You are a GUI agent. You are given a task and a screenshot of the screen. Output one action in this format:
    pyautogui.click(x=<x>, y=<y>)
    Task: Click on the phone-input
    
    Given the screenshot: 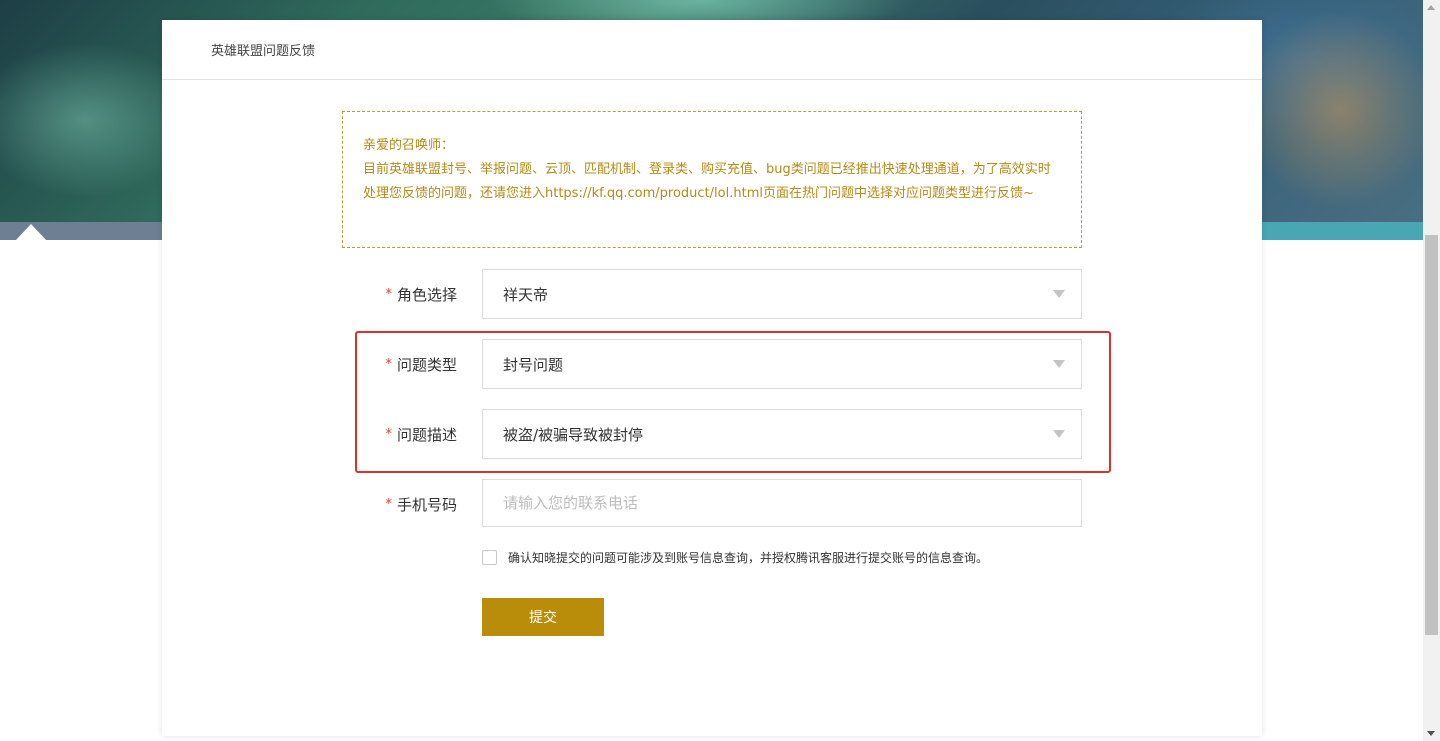 What is the action you would take?
    pyautogui.click(x=782, y=503)
    